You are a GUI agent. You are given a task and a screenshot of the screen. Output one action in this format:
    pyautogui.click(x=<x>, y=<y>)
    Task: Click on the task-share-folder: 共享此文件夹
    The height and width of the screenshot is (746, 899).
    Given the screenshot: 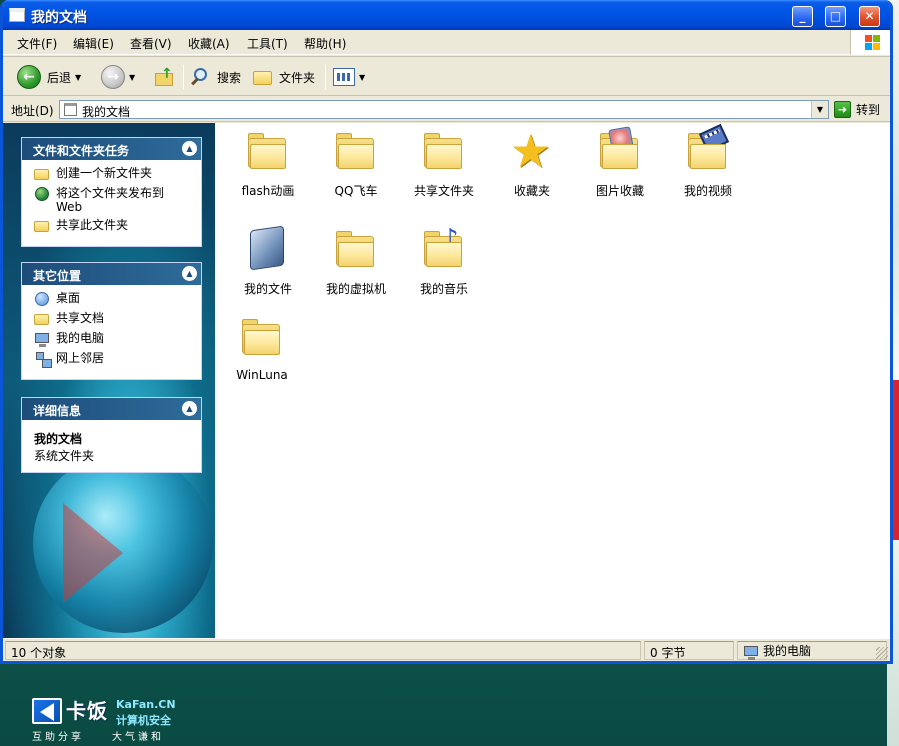 What is the action you would take?
    pyautogui.click(x=113, y=226)
    